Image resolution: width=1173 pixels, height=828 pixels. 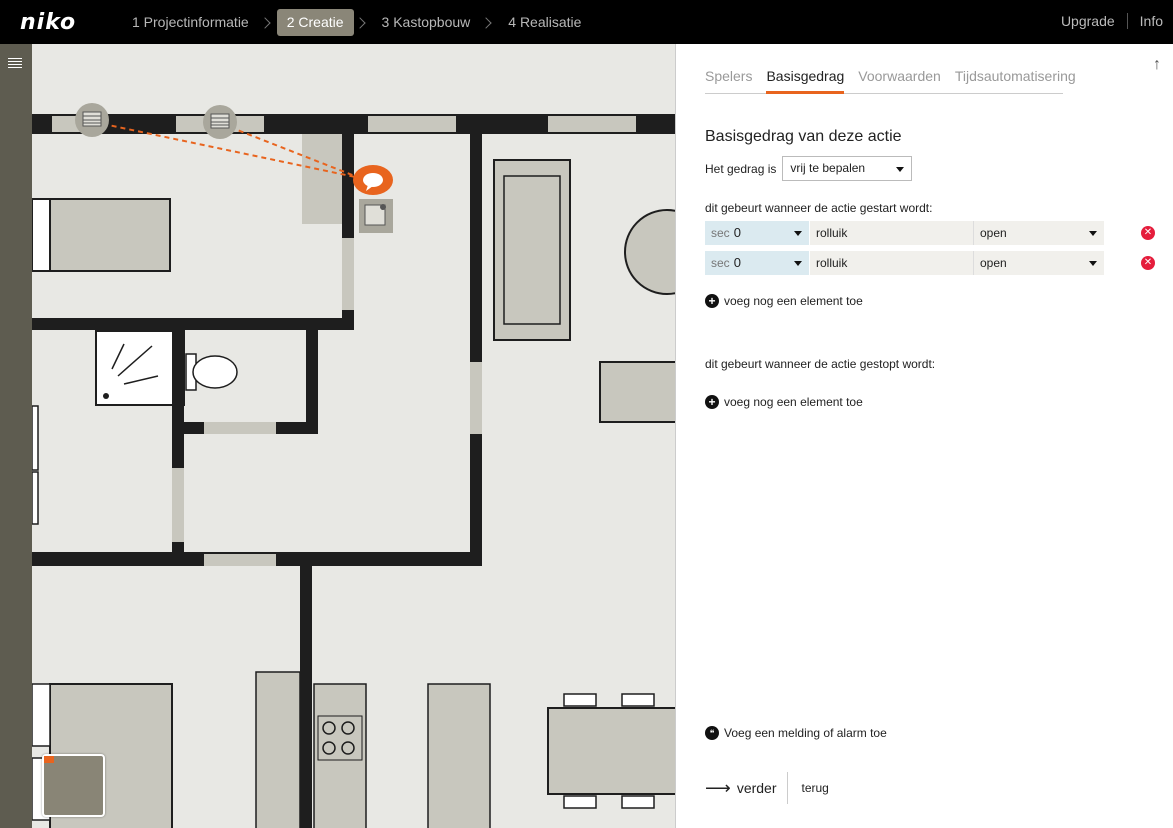 What do you see at coordinates (728, 80) in the screenshot?
I see `tab-spelers: Spelers` at bounding box center [728, 80].